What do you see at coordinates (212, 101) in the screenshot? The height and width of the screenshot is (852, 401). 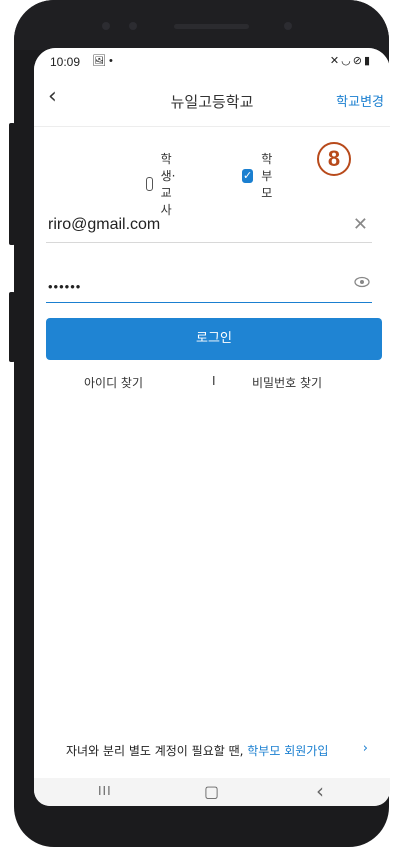 I see `app-bar: ‹ 뉴일고등학교 학교변경` at bounding box center [212, 101].